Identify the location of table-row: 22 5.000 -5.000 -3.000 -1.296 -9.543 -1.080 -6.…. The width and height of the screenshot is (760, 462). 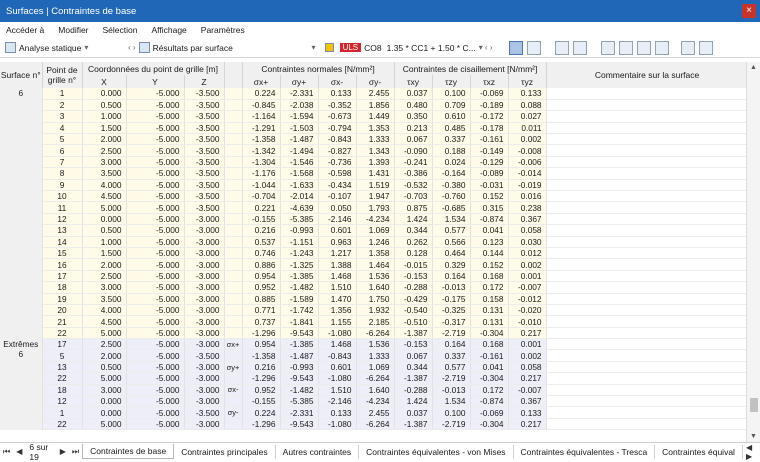
(374, 333).